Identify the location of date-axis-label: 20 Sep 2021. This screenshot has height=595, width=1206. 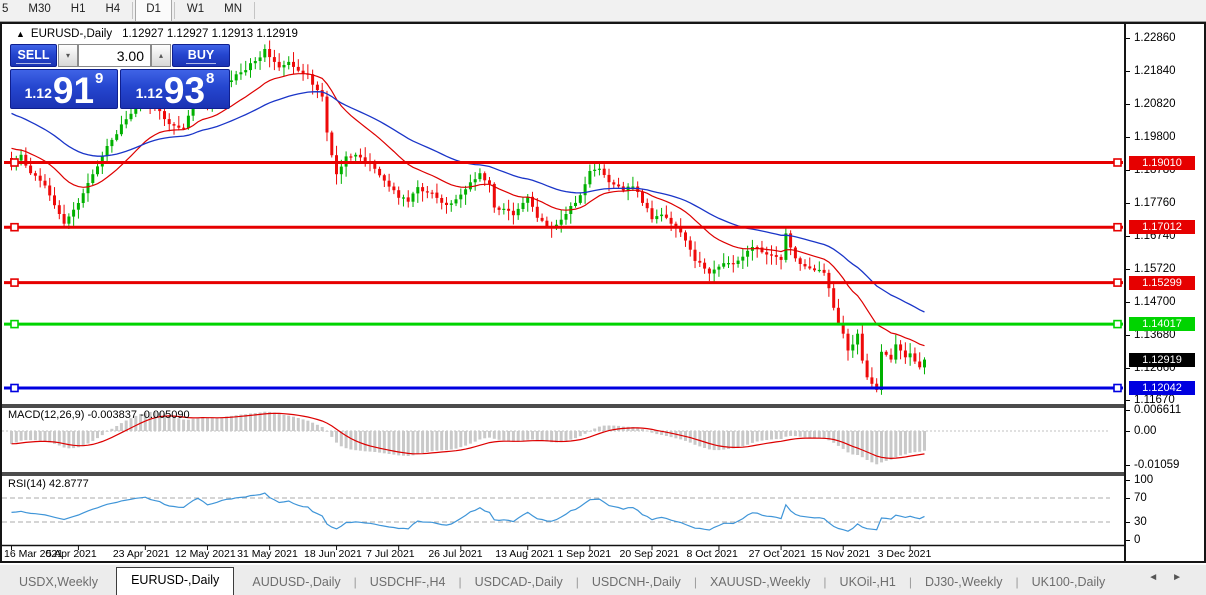
(649, 554).